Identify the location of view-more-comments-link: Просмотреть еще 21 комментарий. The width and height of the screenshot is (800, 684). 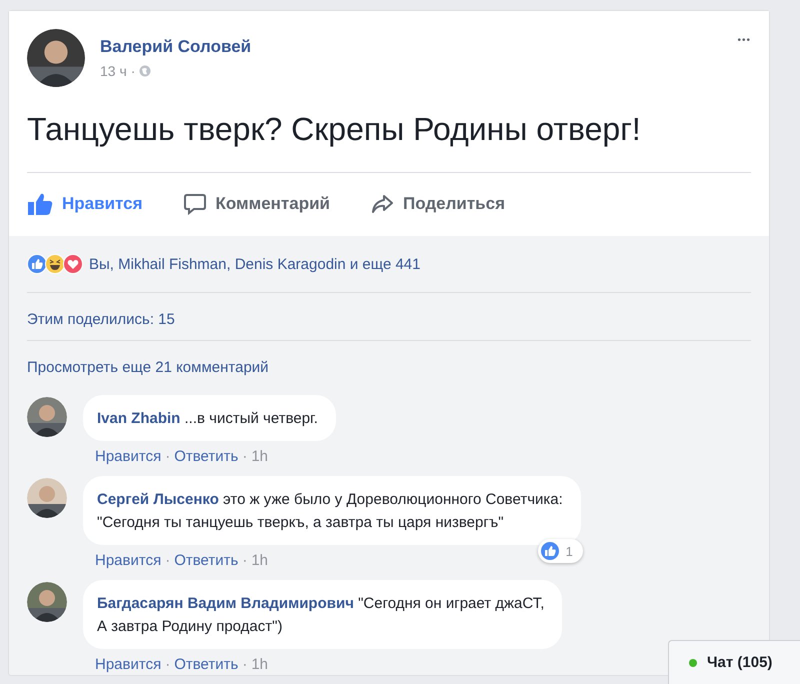
(389, 363).